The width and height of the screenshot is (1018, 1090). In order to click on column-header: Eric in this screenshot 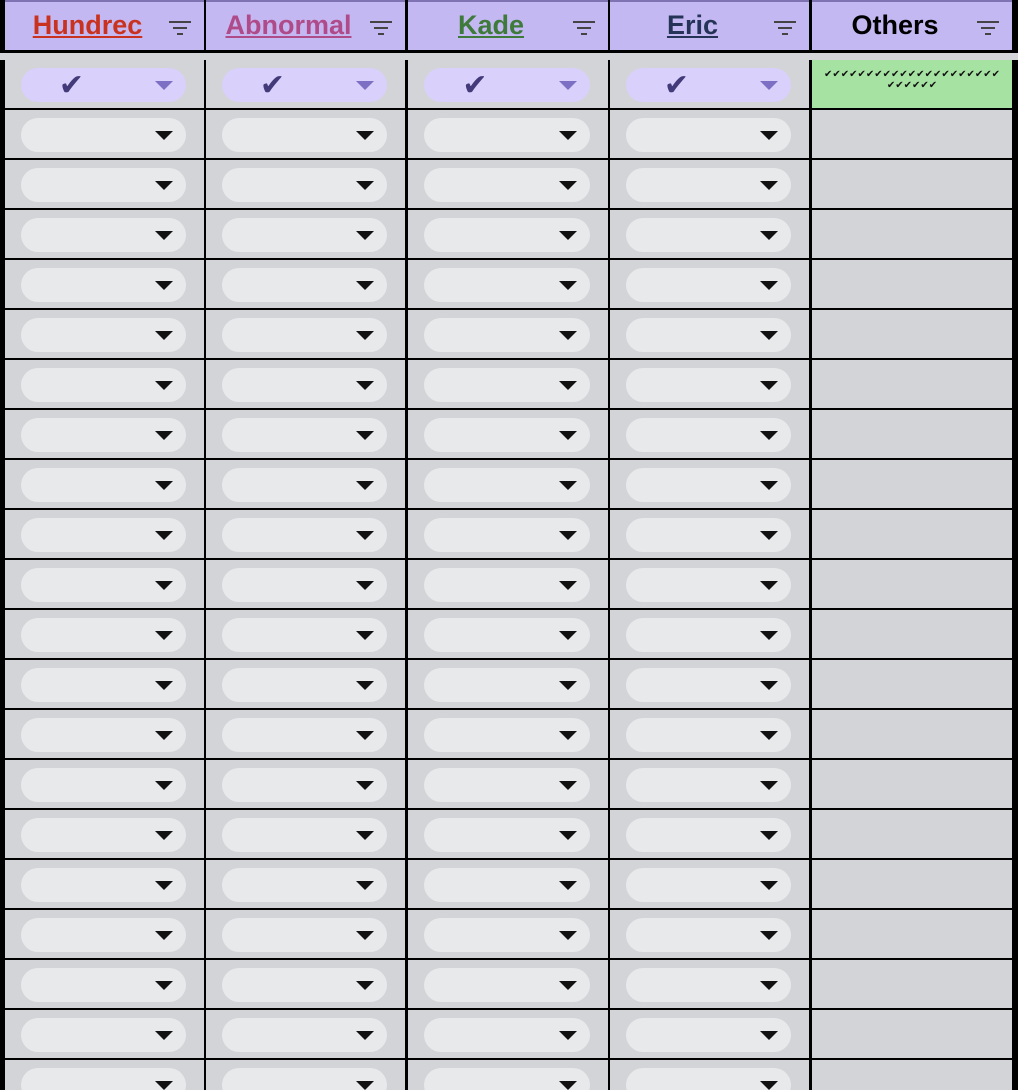, I will do `click(709, 25)`.